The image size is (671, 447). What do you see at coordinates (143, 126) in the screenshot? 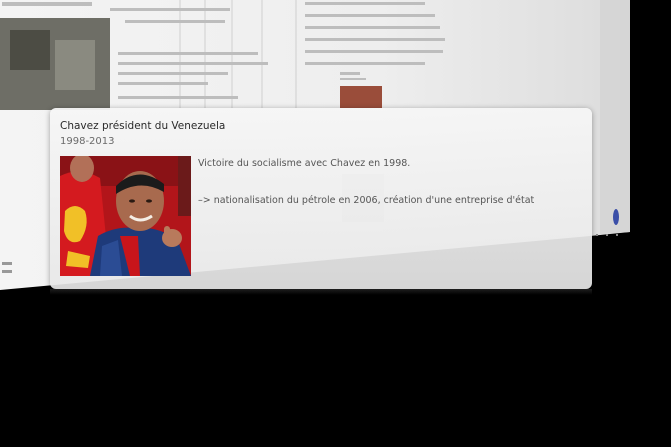
I see `event-title: Chavez président du Venezuela` at bounding box center [143, 126].